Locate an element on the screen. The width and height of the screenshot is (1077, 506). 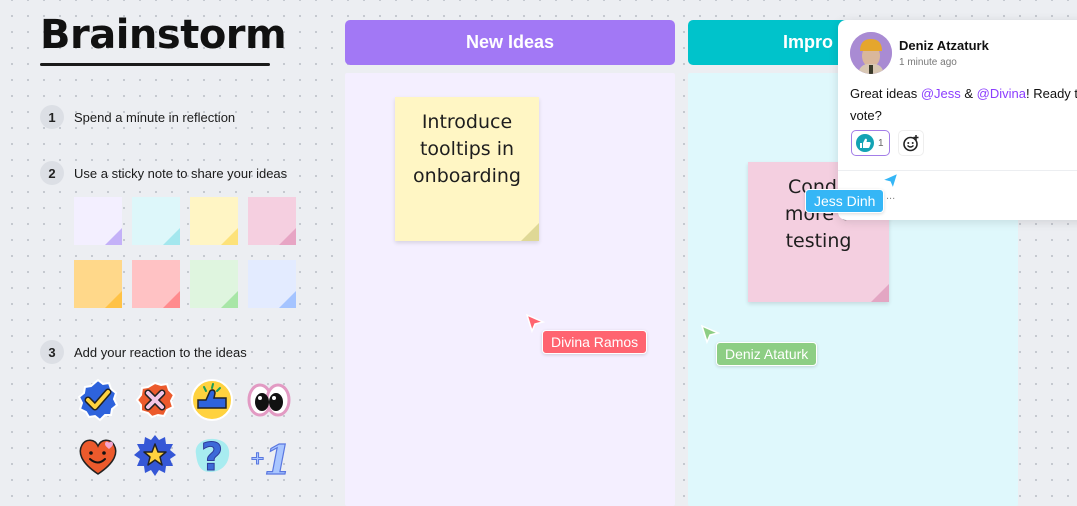
note-line: tooltips in is located at coordinates (467, 149).